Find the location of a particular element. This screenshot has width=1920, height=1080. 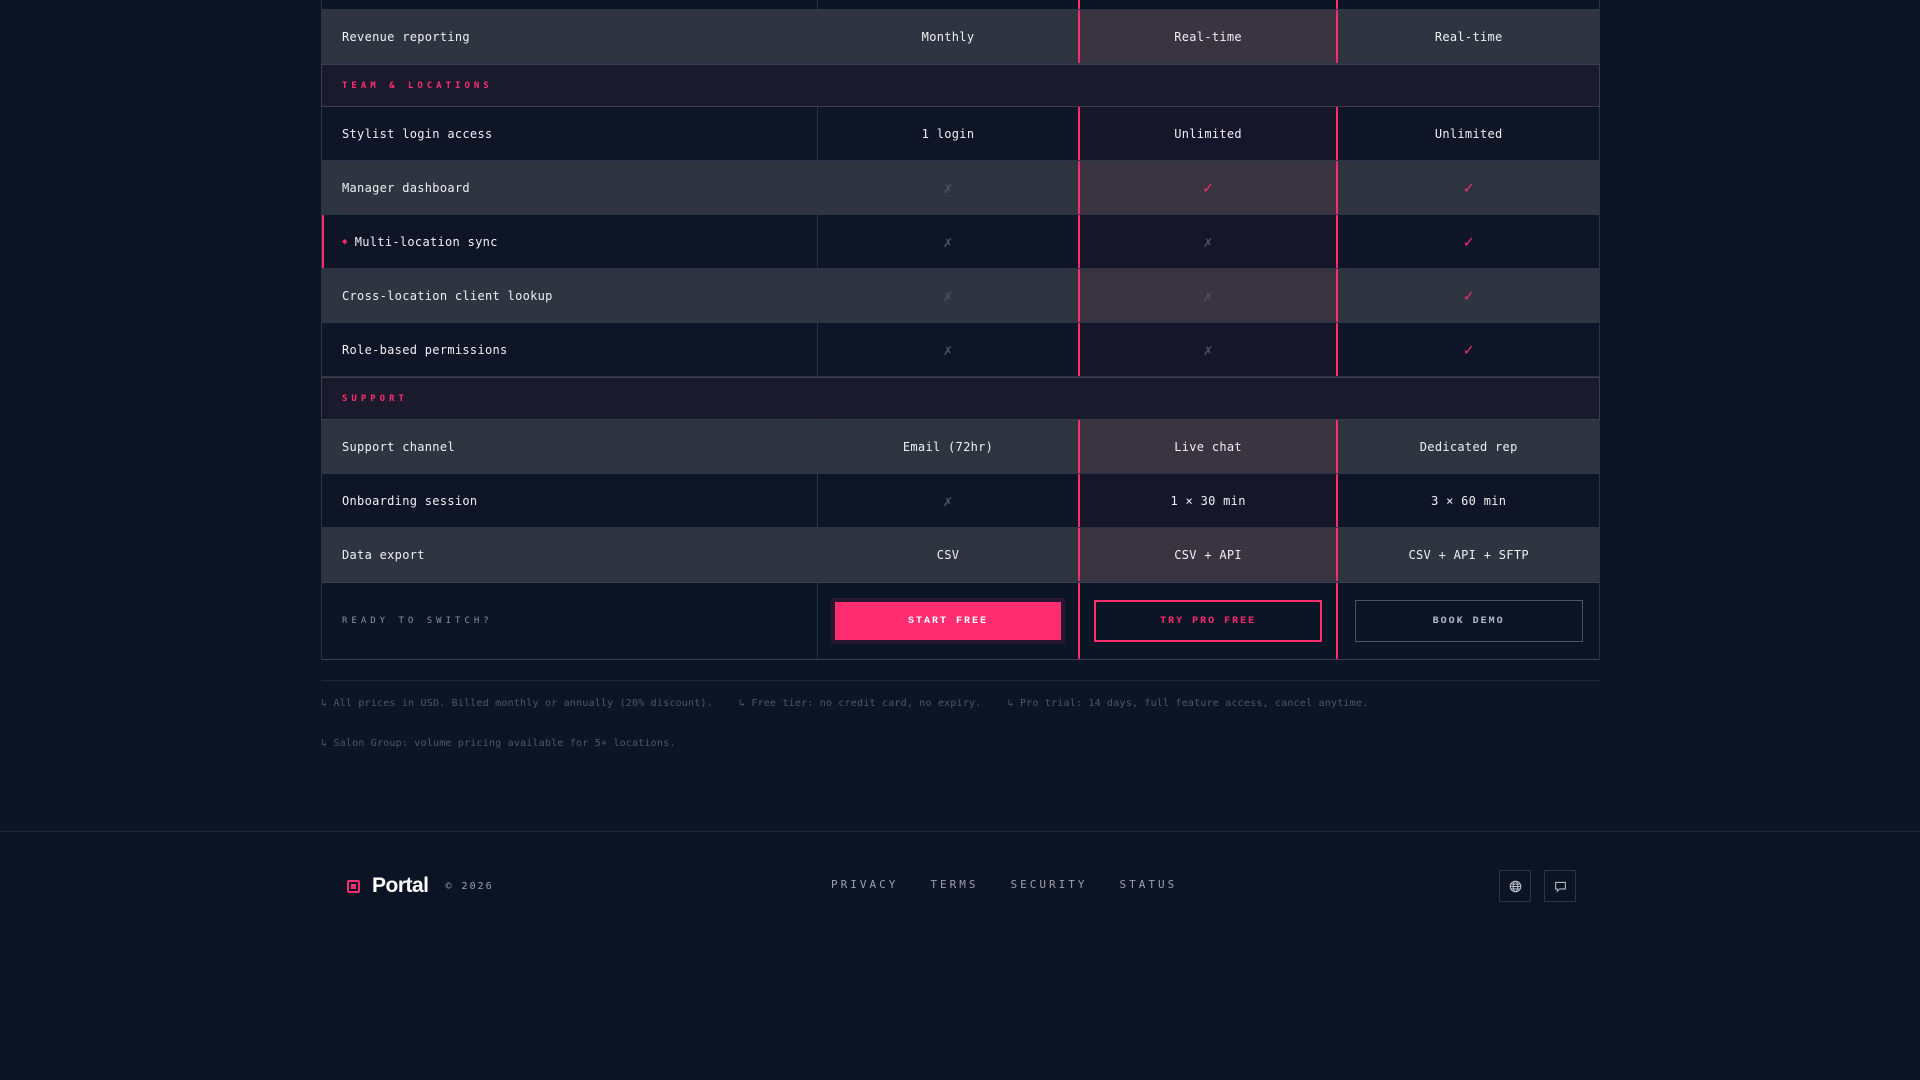

feature-label: Role-based permissions is located at coordinates (425, 349).